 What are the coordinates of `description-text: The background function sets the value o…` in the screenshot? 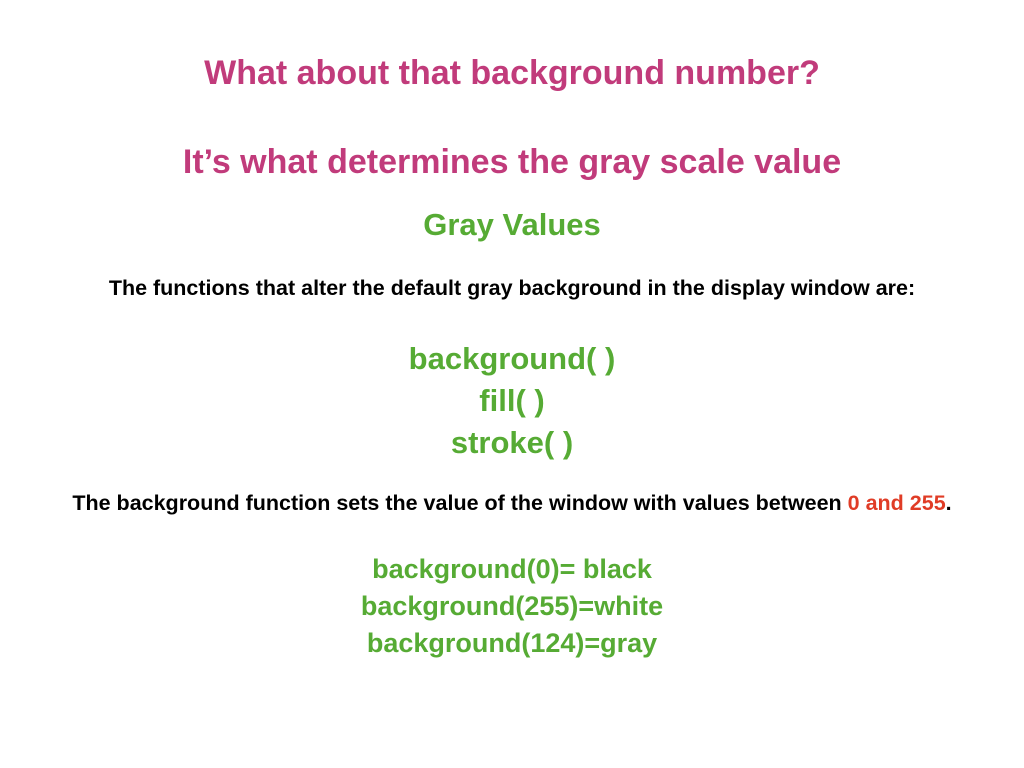 It's located at (512, 503).